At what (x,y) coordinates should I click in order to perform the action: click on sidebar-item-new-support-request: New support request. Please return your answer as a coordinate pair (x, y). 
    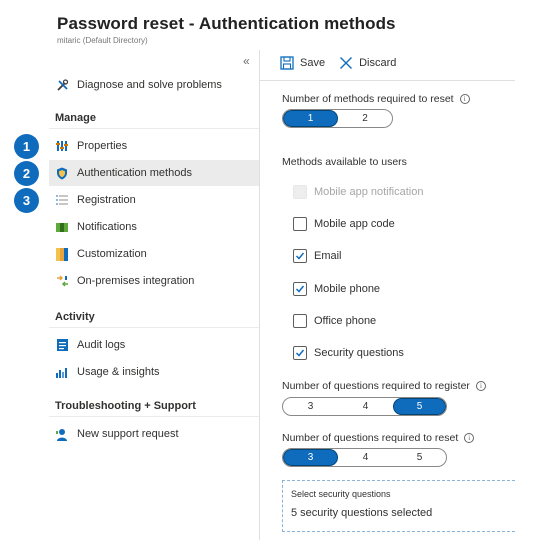
    Looking at the image, I should click on (154, 434).